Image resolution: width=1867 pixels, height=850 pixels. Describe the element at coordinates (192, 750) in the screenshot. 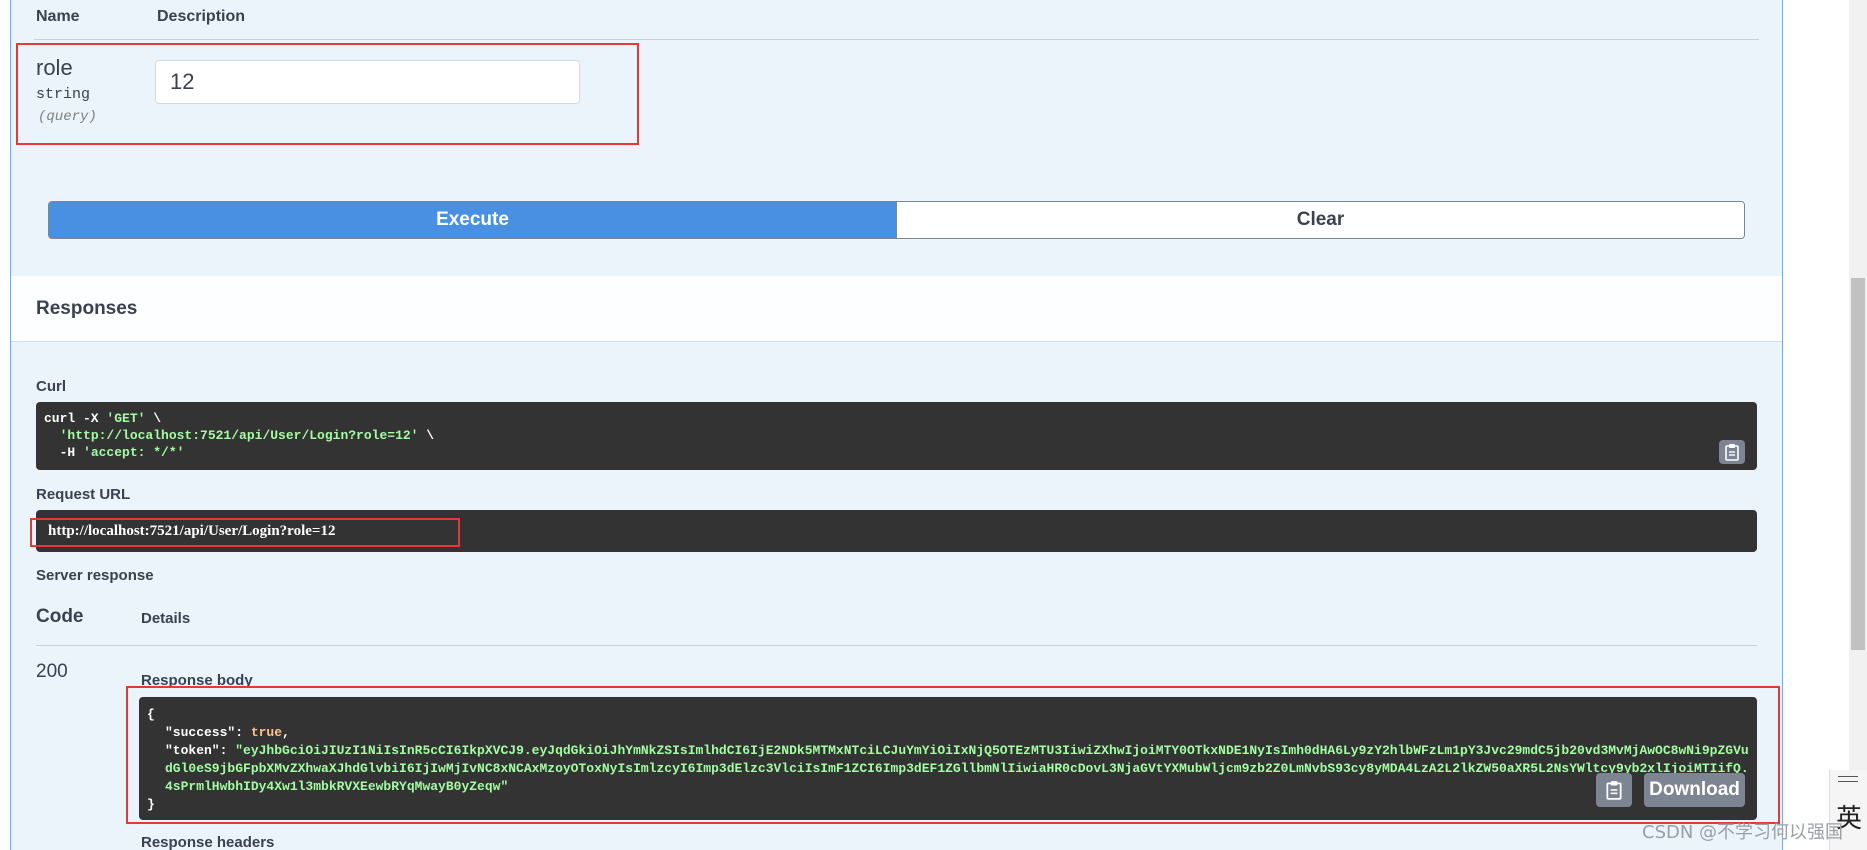

I see `body-token-key: "token"` at that location.